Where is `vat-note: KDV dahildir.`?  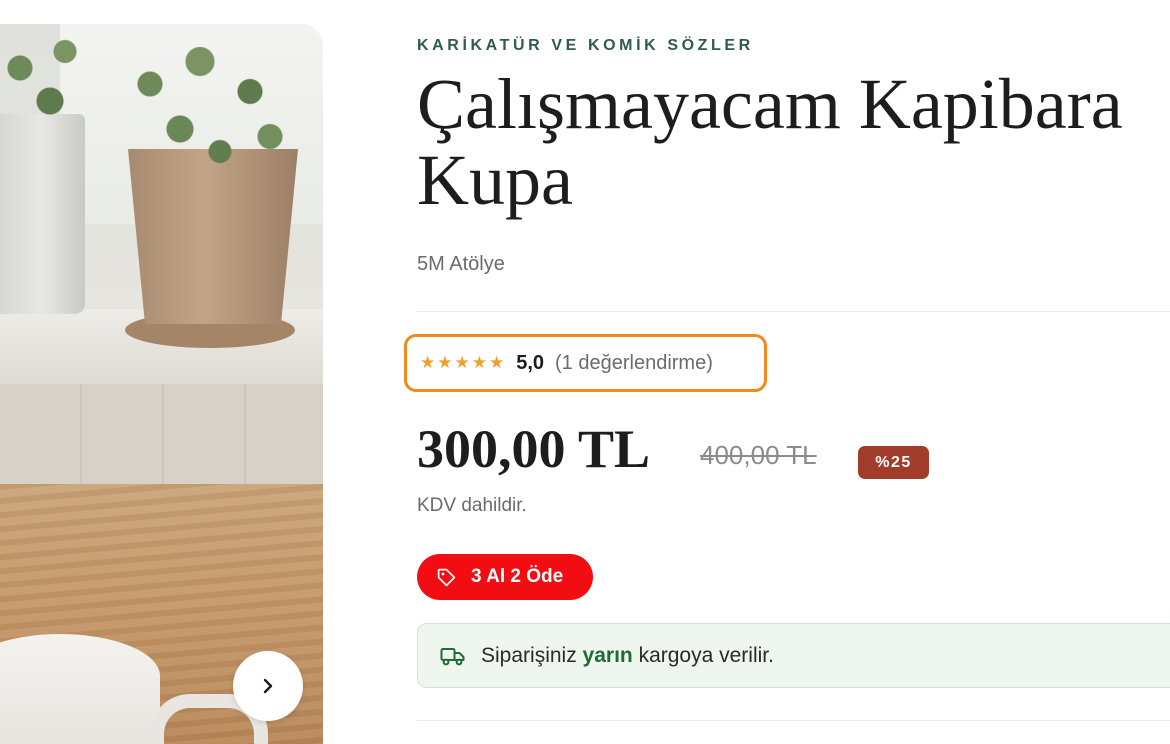
vat-note: KDV dahildir. is located at coordinates (472, 505).